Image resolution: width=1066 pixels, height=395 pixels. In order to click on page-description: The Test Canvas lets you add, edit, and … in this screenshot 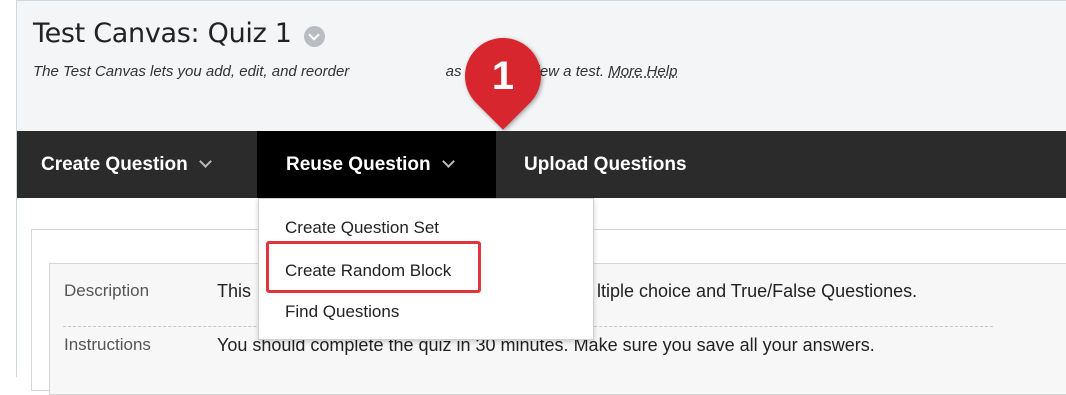, I will do `click(355, 71)`.